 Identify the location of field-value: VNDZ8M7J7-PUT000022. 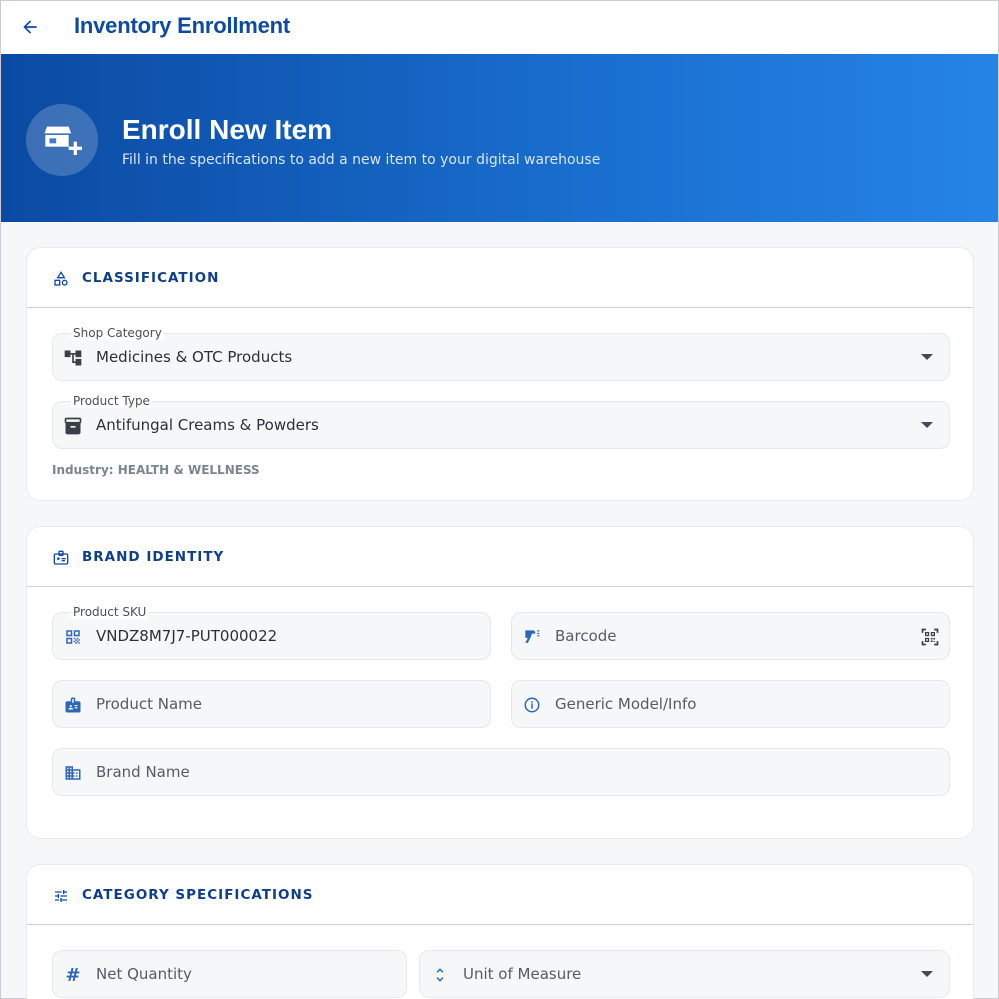
(187, 636).